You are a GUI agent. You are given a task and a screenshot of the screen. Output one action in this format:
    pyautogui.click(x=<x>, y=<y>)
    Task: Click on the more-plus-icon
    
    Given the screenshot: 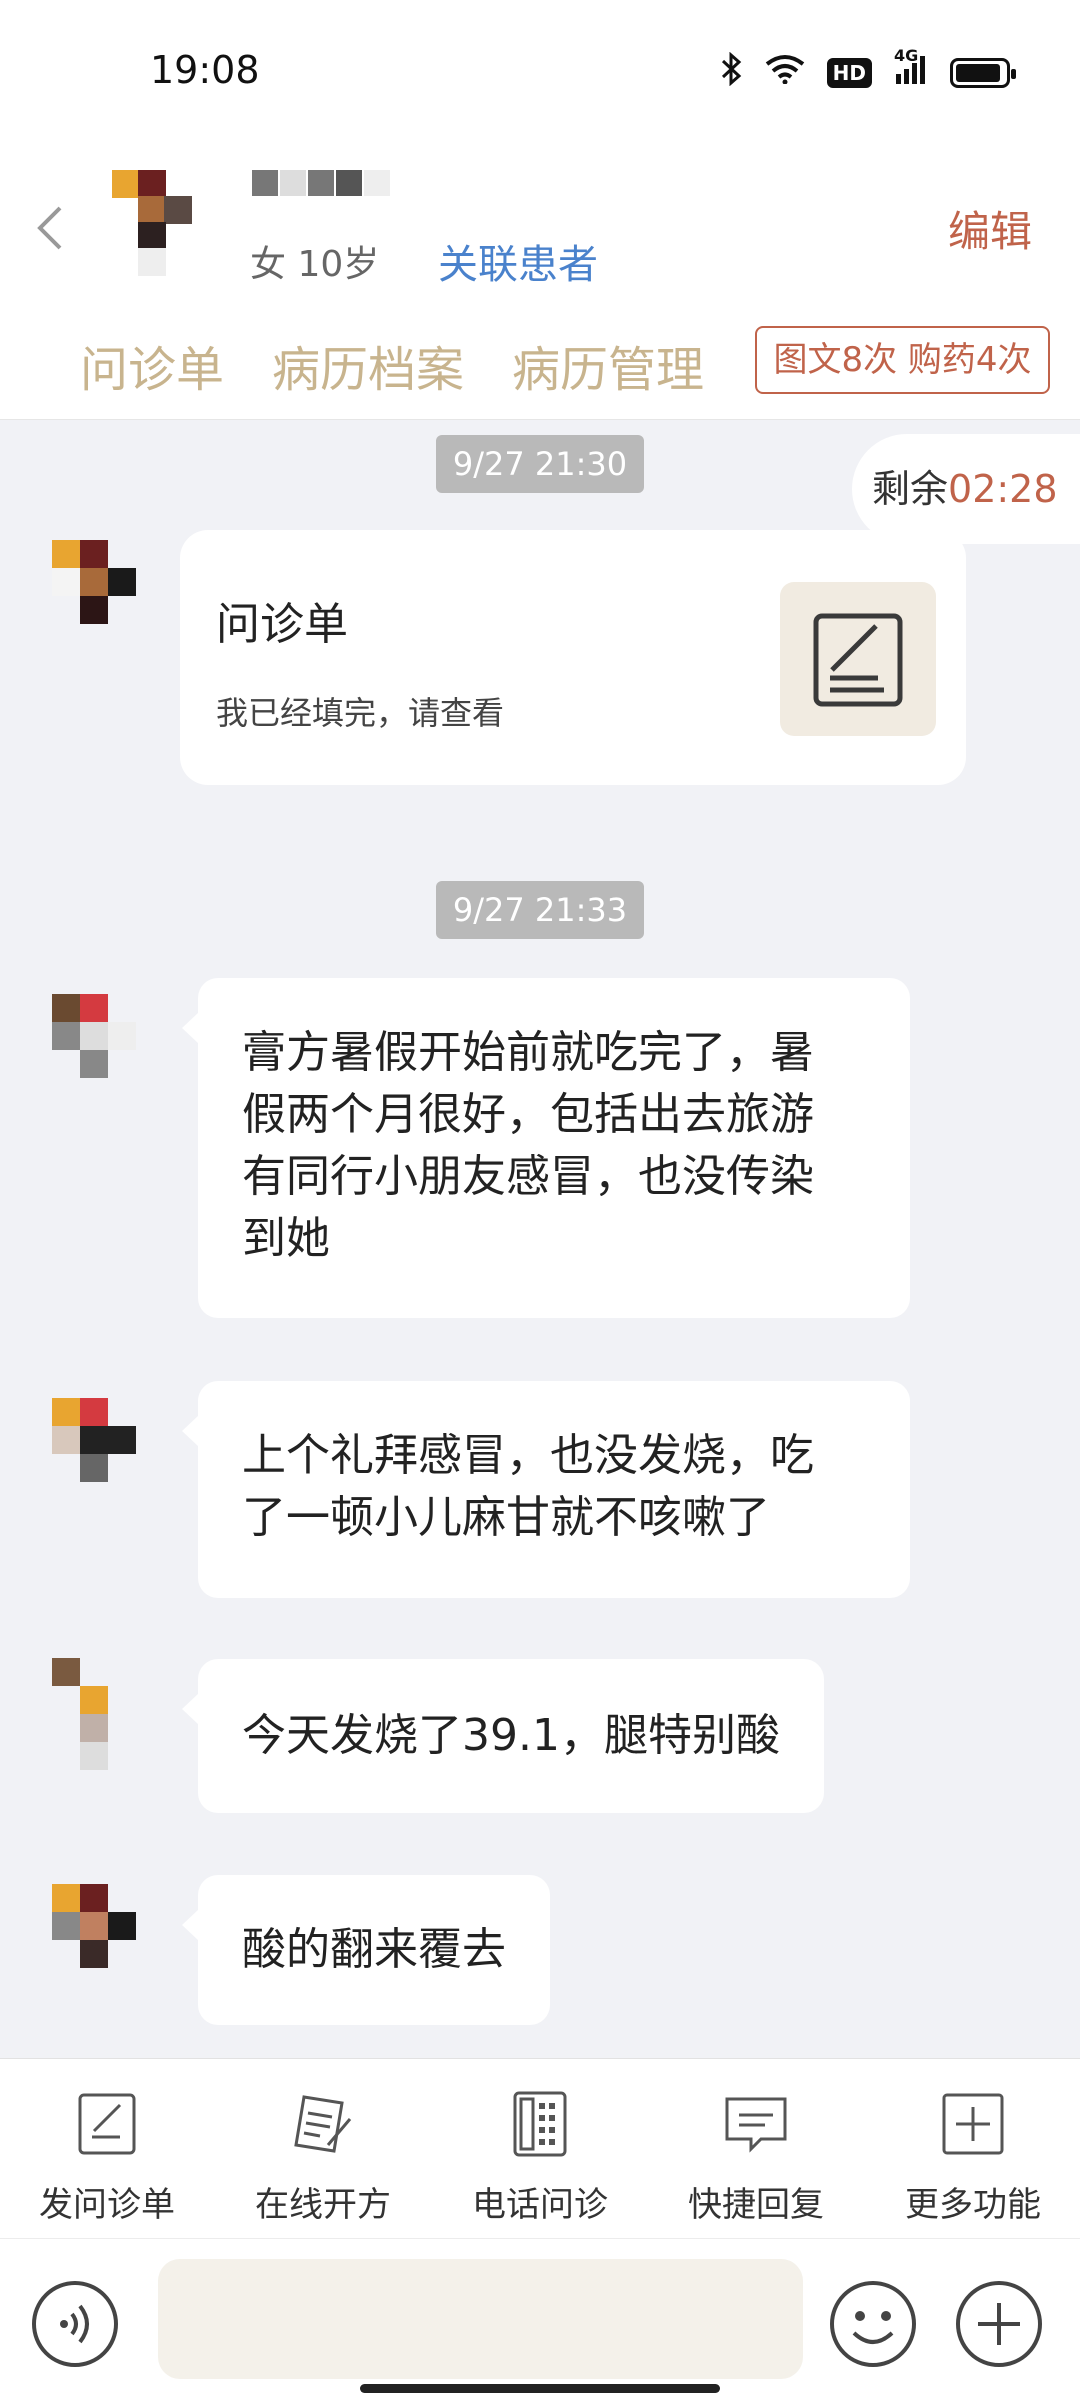 What is the action you would take?
    pyautogui.click(x=973, y=2124)
    